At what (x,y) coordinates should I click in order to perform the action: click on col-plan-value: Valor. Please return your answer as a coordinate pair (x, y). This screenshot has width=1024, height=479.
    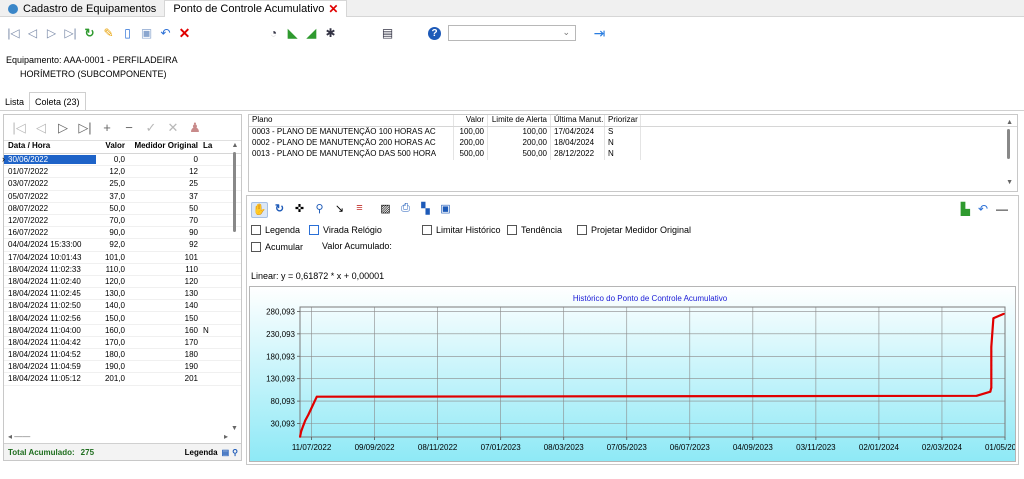
    Looking at the image, I should click on (471, 120).